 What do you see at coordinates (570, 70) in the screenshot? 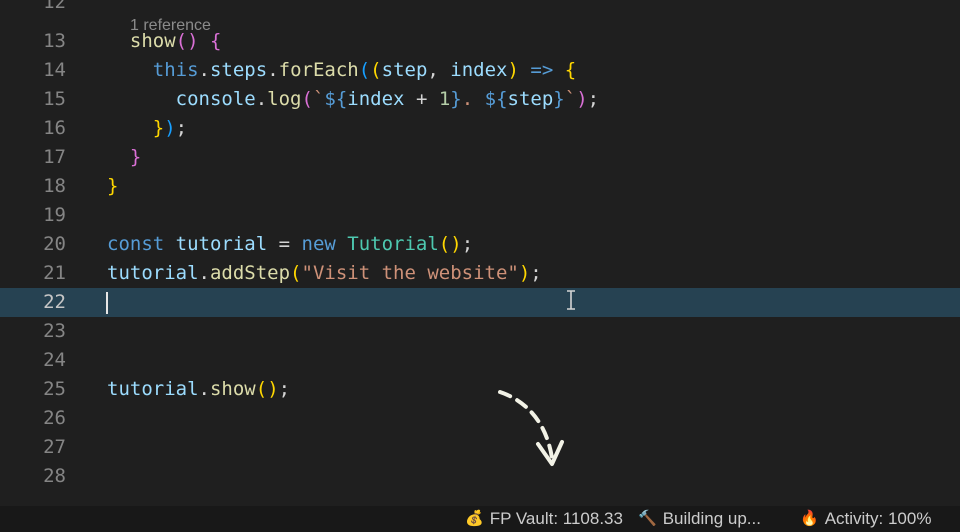
I see `code-token: {` at bounding box center [570, 70].